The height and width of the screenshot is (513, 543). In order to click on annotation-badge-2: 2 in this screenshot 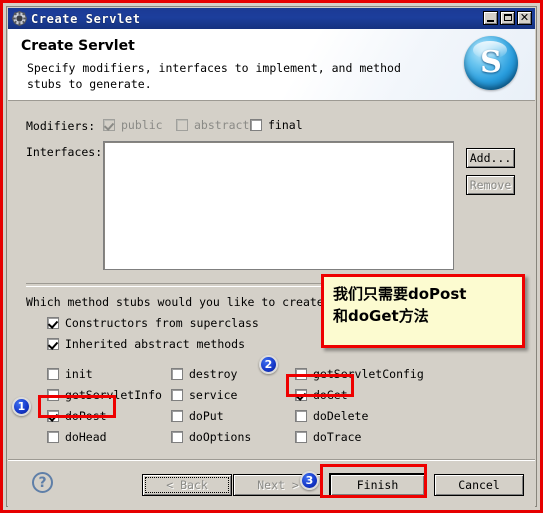, I will do `click(268, 364)`.